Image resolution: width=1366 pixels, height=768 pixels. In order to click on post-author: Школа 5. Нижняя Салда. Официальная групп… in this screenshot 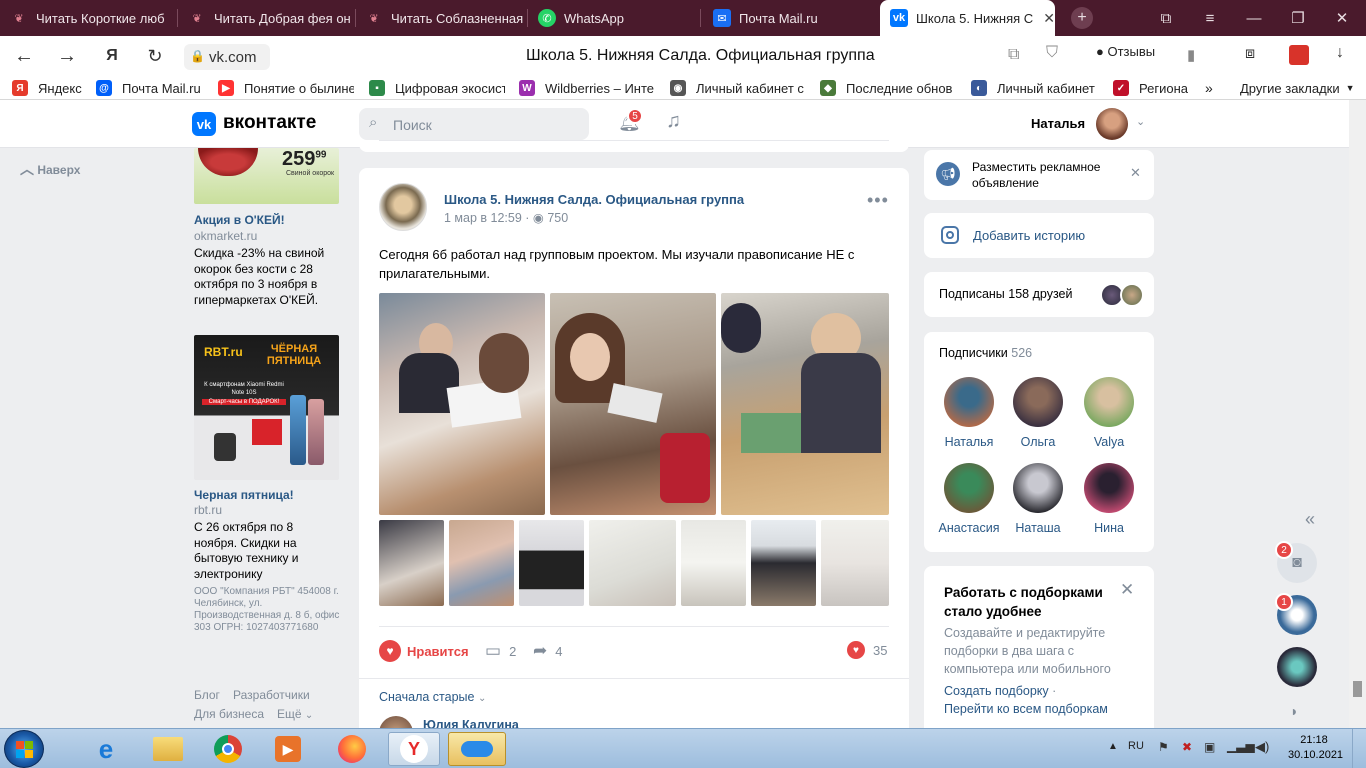, I will do `click(594, 199)`.